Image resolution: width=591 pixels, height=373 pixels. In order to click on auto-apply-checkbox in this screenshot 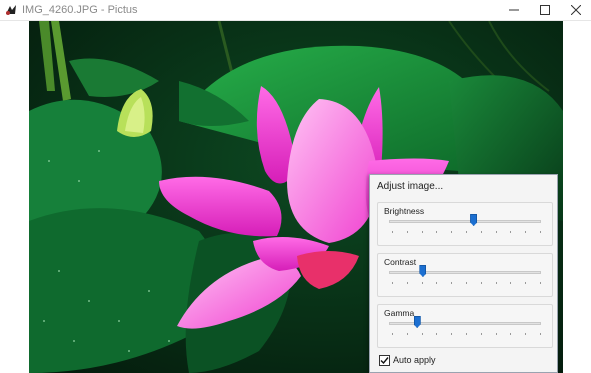, I will do `click(384, 360)`.